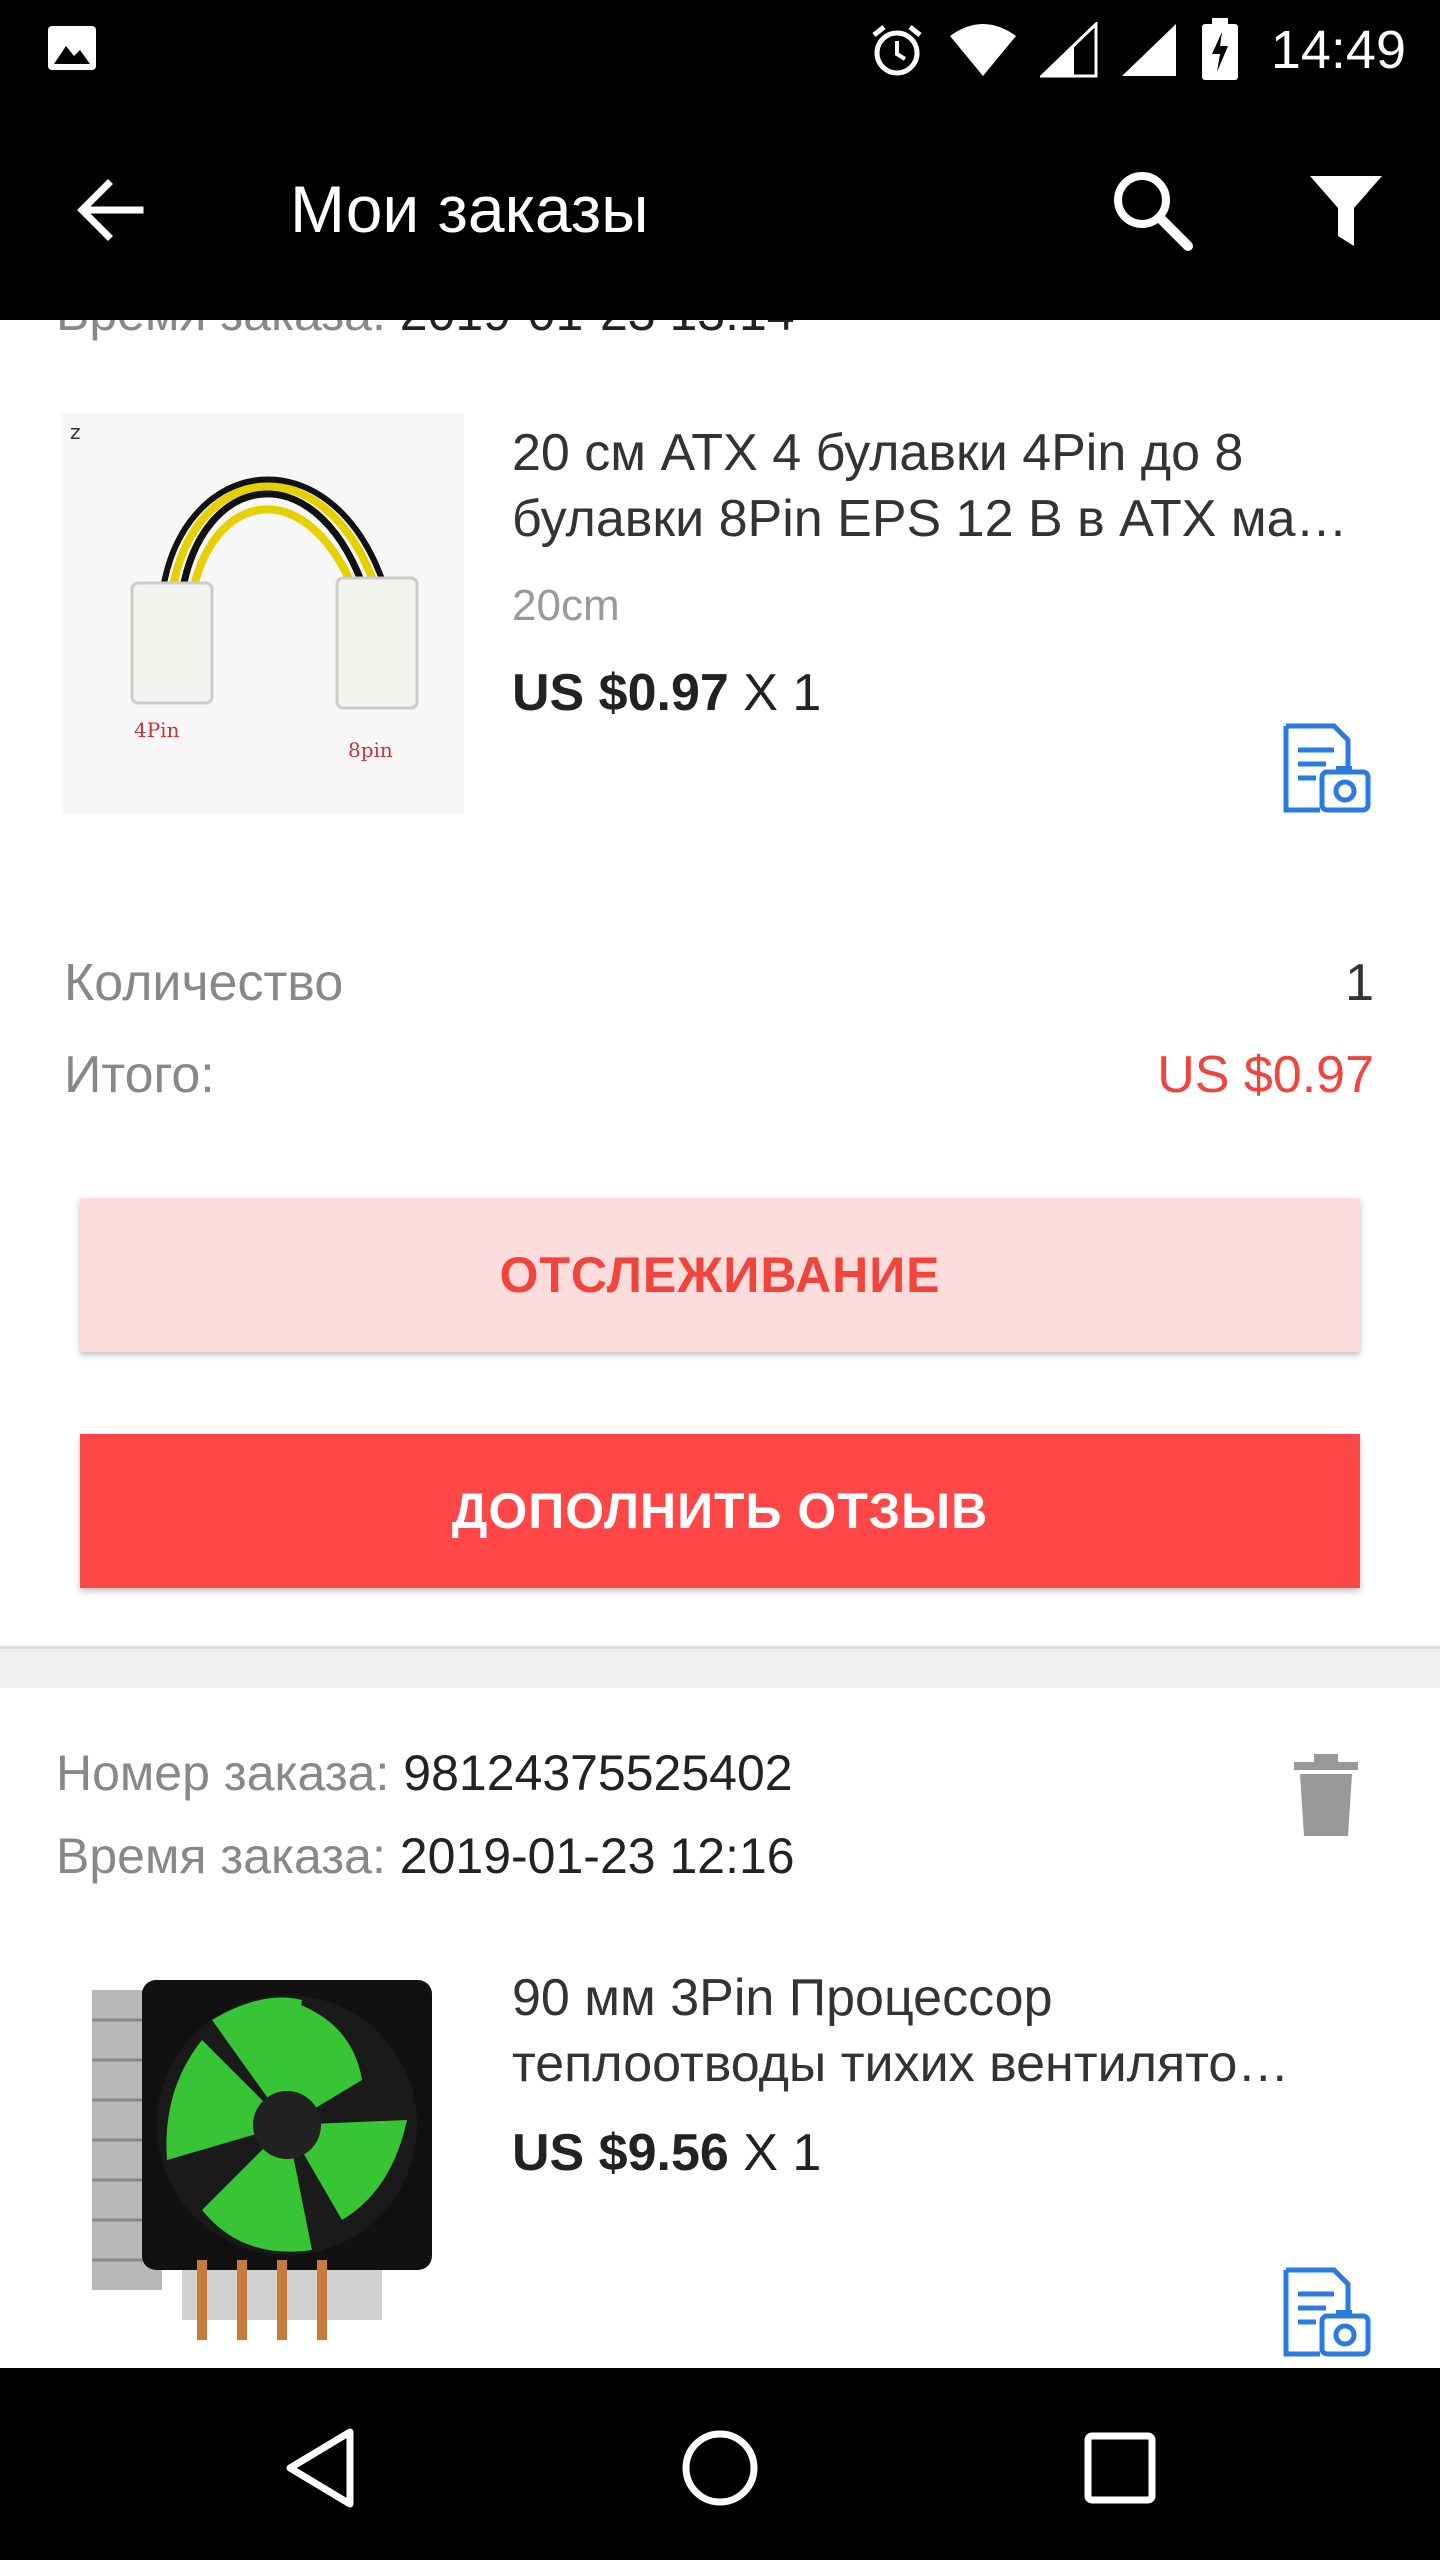  What do you see at coordinates (1326, 1795) in the screenshot?
I see `delete-order-icon` at bounding box center [1326, 1795].